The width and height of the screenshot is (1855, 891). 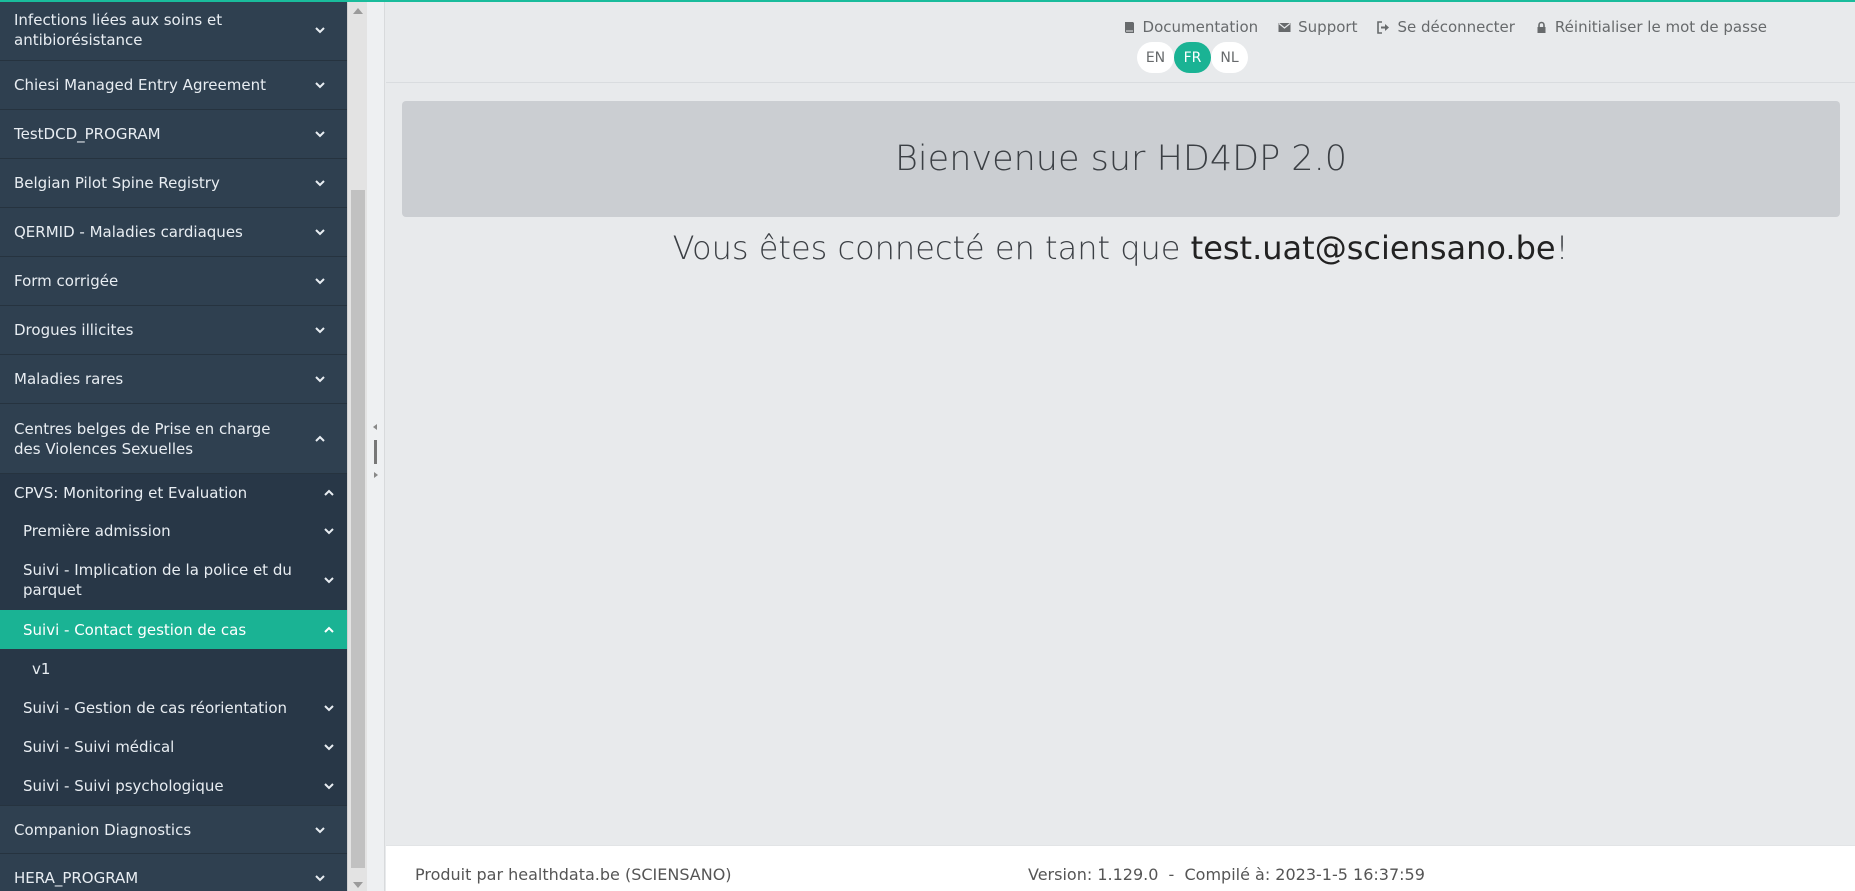 What do you see at coordinates (1200, 27) in the screenshot?
I see `documentation-label: Documentation` at bounding box center [1200, 27].